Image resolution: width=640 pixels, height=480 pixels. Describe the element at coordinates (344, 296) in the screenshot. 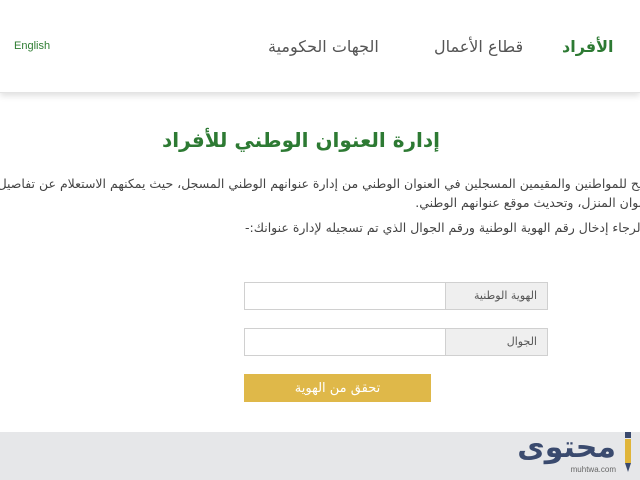

I see `national-id-input` at that location.